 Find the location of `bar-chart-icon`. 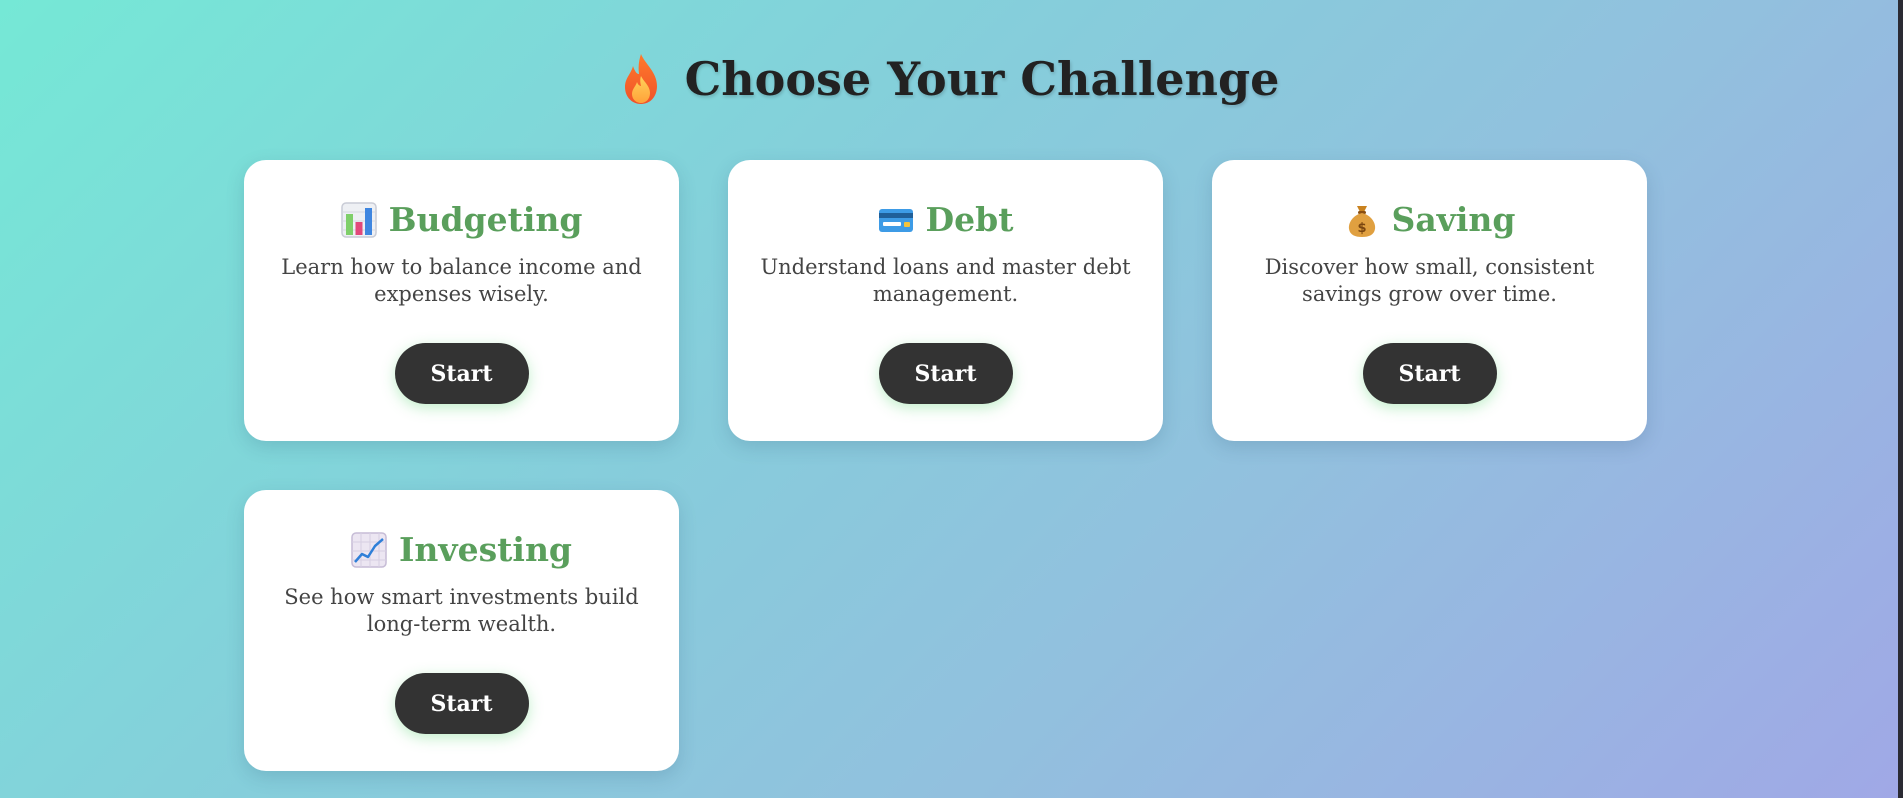

bar-chart-icon is located at coordinates (358, 219).